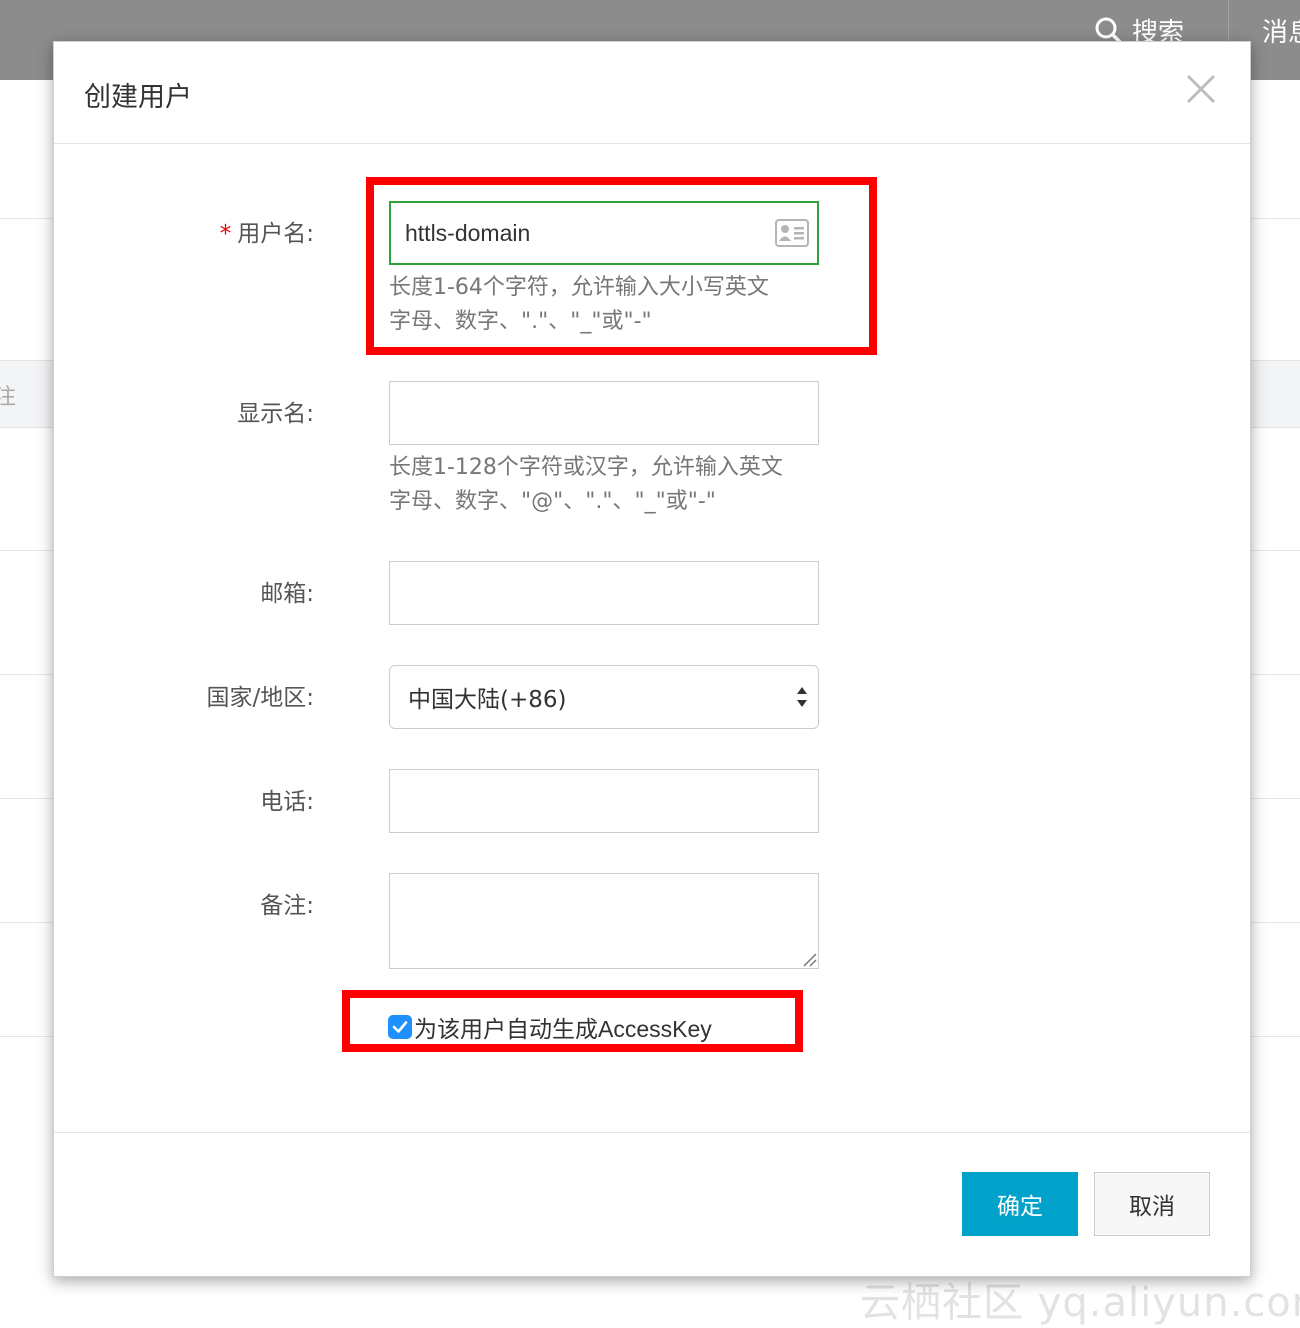  What do you see at coordinates (260, 698) in the screenshot?
I see `country-label: 国家/地区:` at bounding box center [260, 698].